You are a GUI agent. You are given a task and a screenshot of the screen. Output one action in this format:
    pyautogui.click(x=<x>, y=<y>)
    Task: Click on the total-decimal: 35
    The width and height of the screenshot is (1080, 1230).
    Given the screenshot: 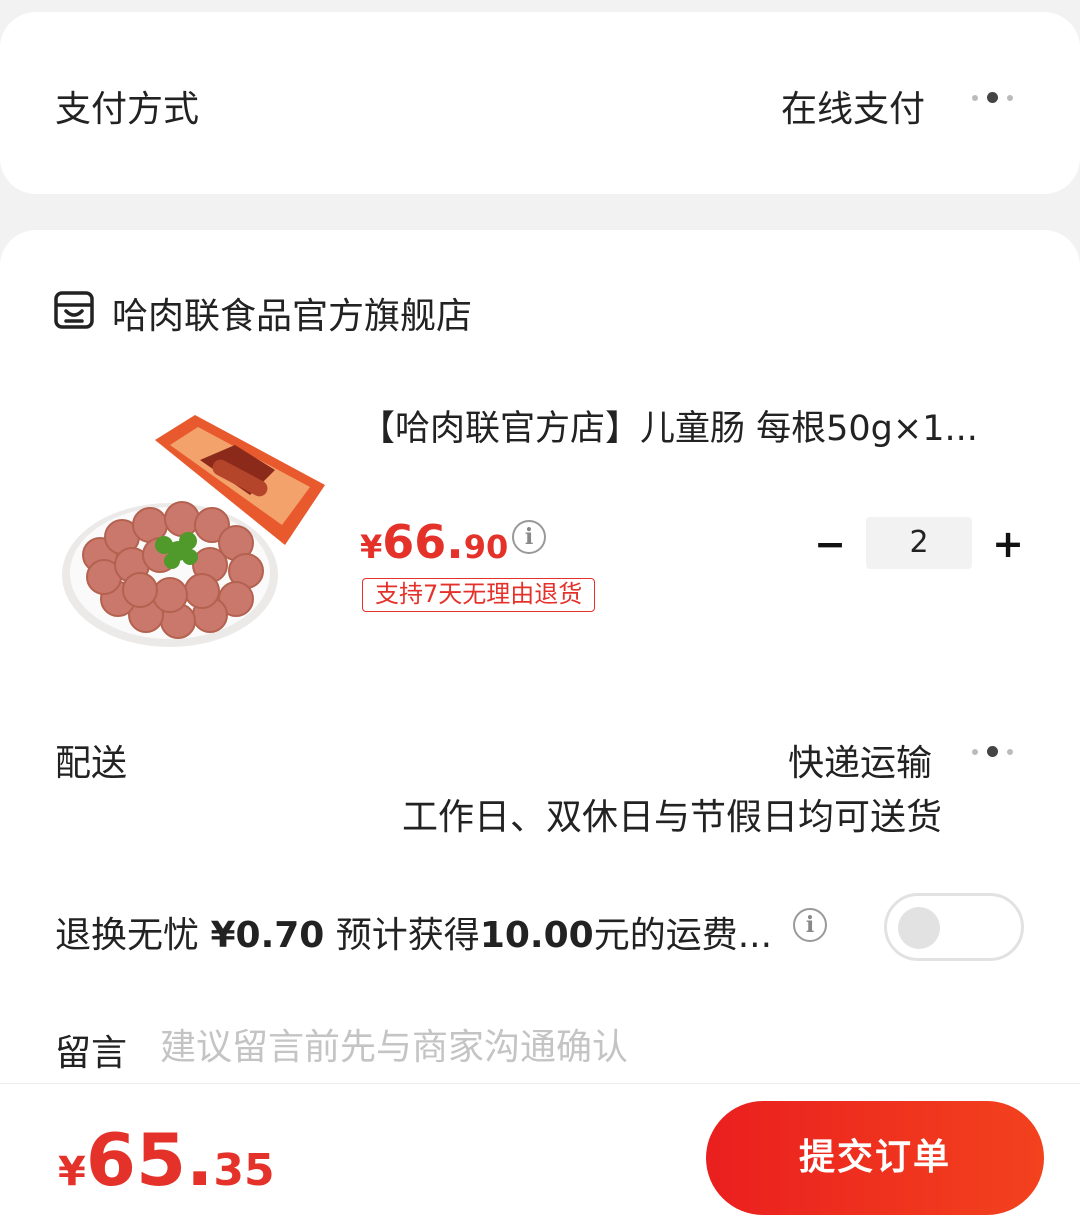 What is the action you would take?
    pyautogui.click(x=244, y=1170)
    